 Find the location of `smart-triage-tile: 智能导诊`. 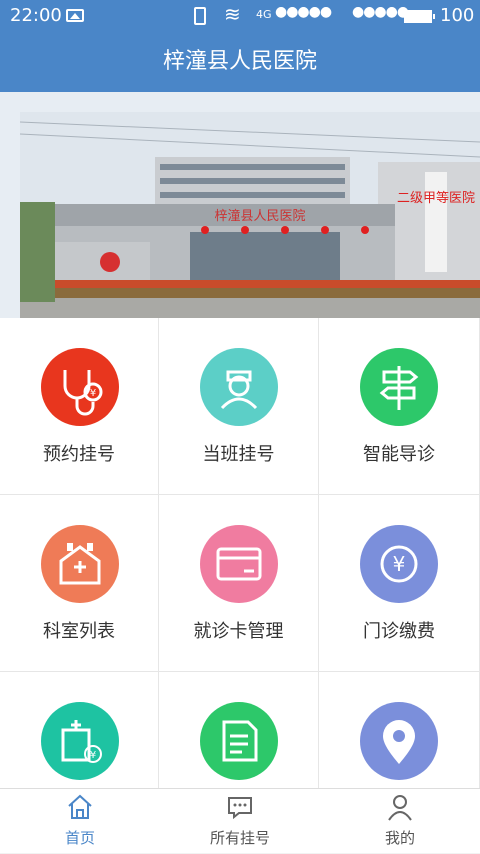

smart-triage-tile: 智能导诊 is located at coordinates (399, 406).